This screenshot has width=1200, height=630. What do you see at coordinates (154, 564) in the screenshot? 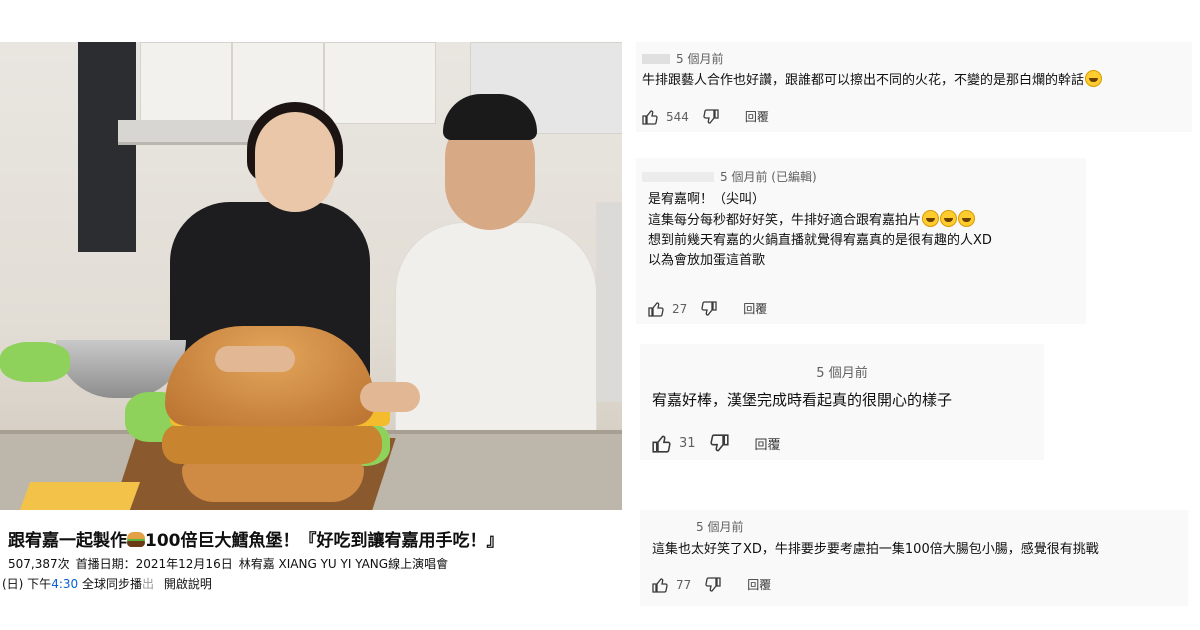
I see `premiere-date: 首播日期：2021年12月16日` at bounding box center [154, 564].